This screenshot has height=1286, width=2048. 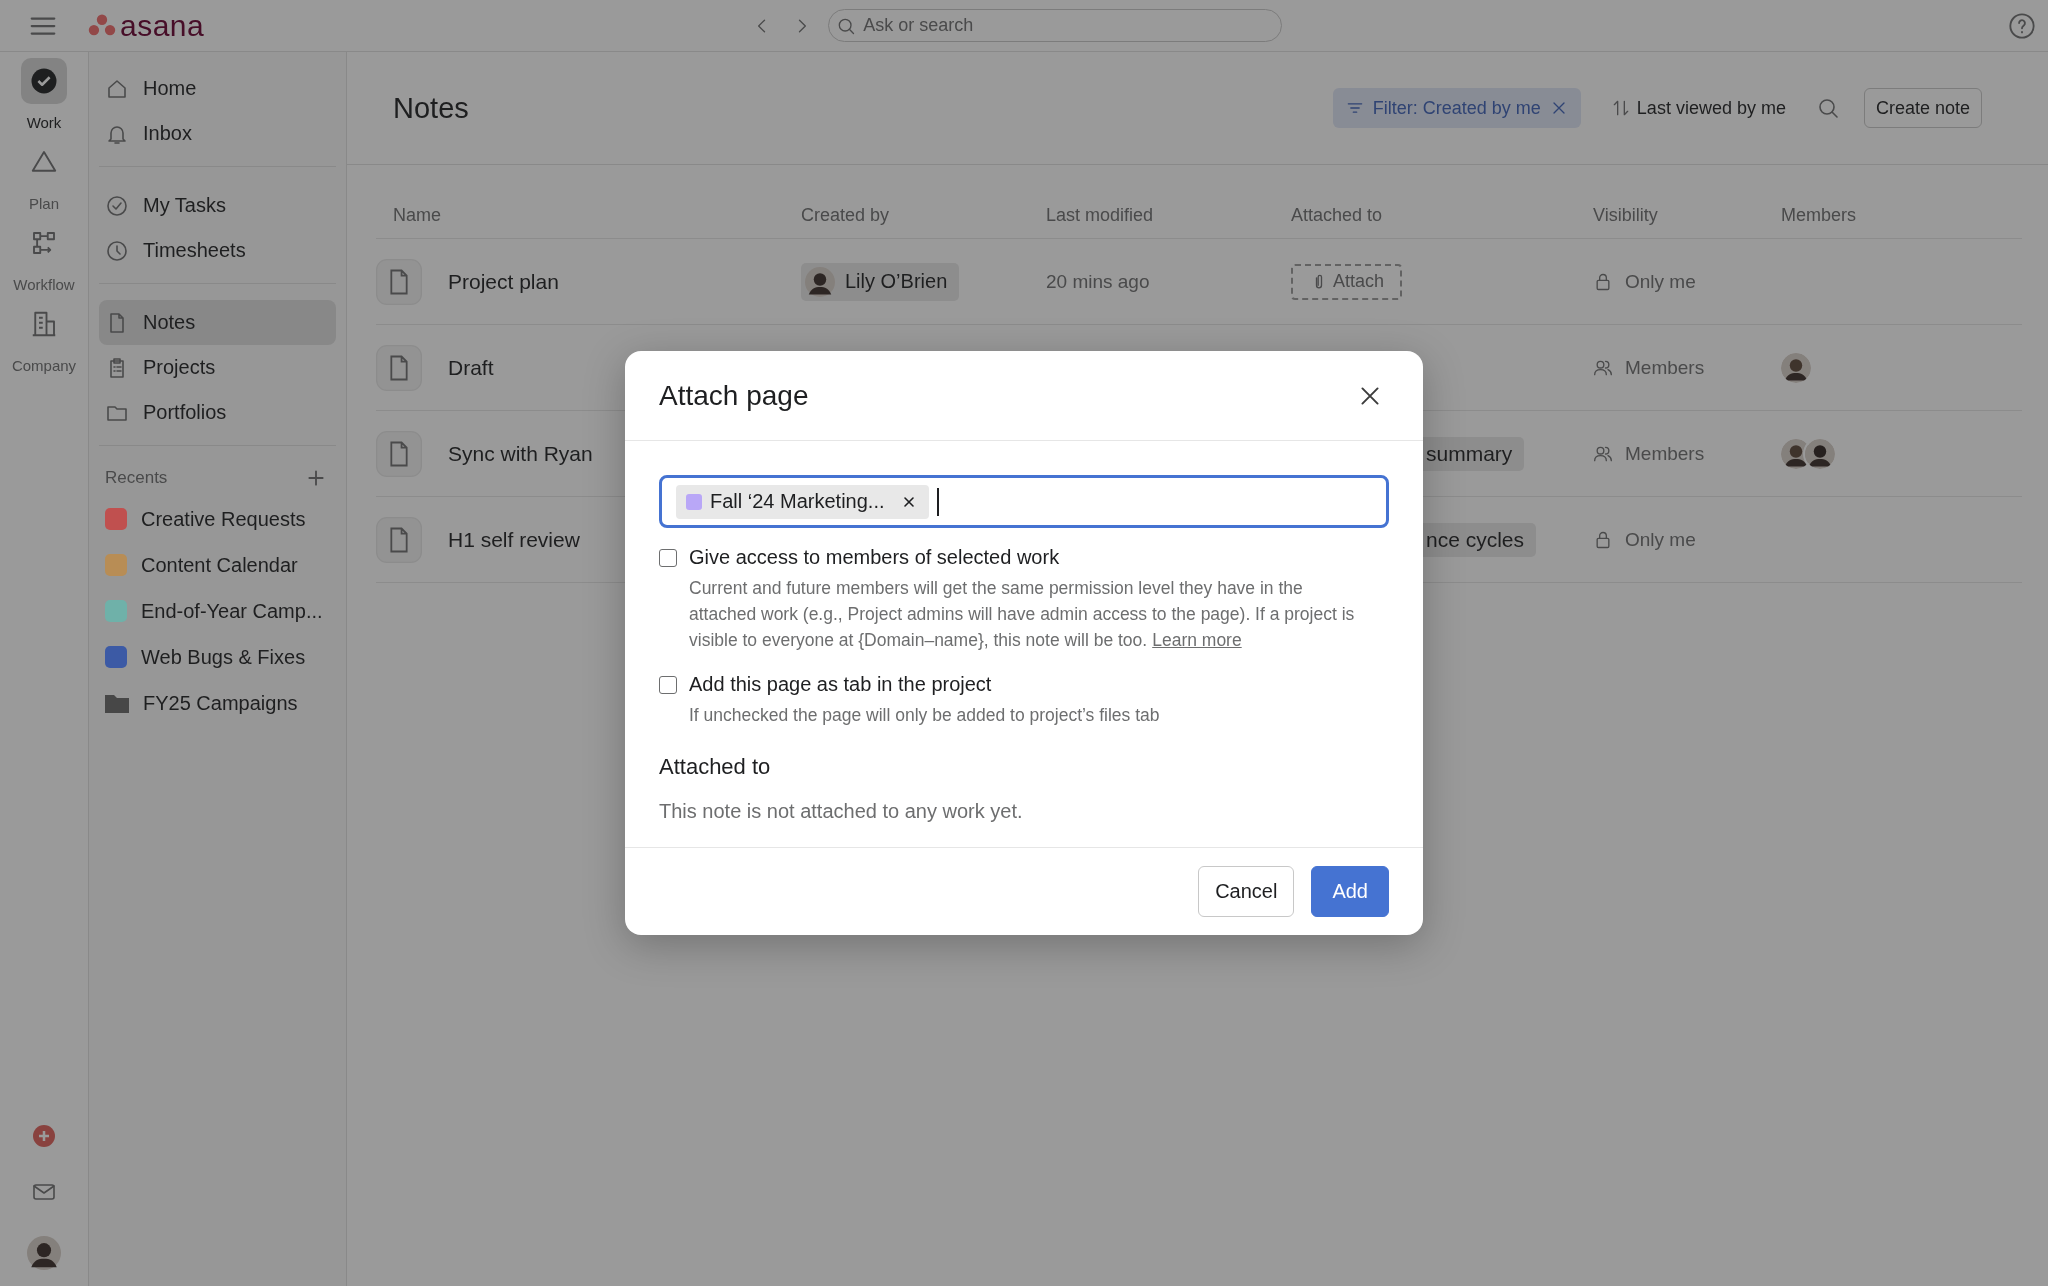 I want to click on filter-chip: Filter: Created by me, so click(x=1456, y=108).